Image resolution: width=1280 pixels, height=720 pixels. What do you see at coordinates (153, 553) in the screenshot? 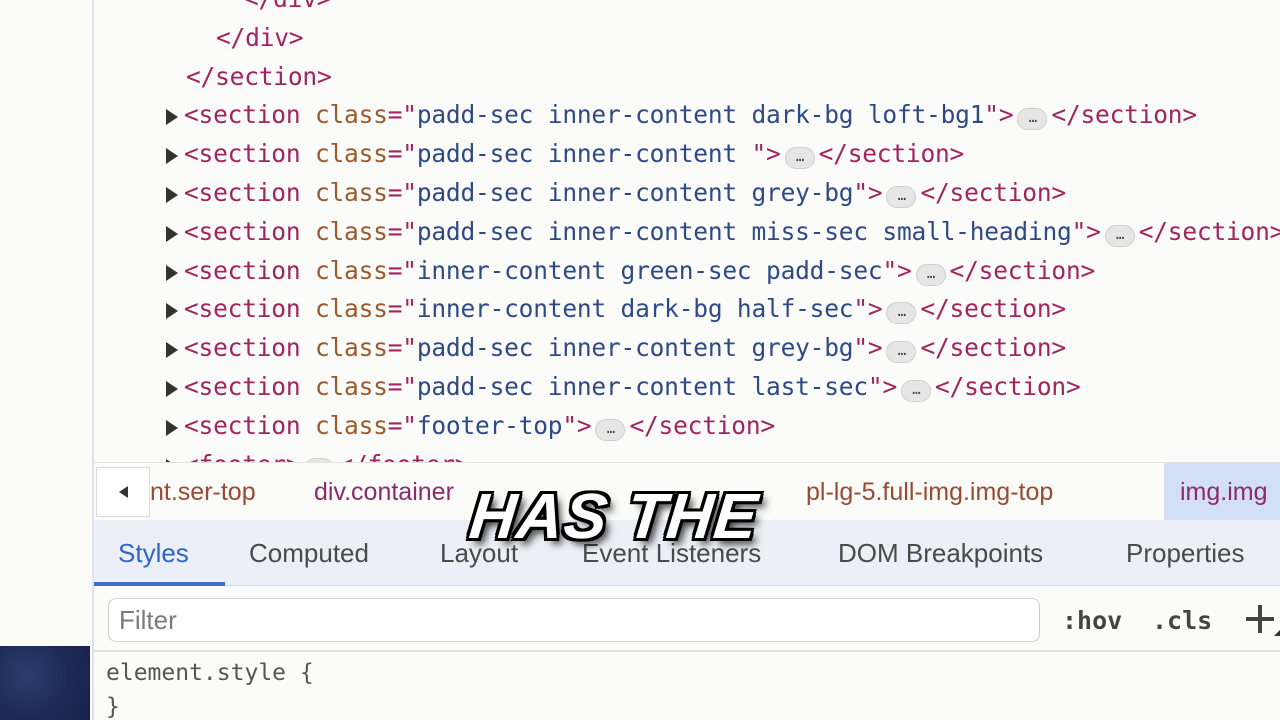
I see `tab-styles: Styles` at bounding box center [153, 553].